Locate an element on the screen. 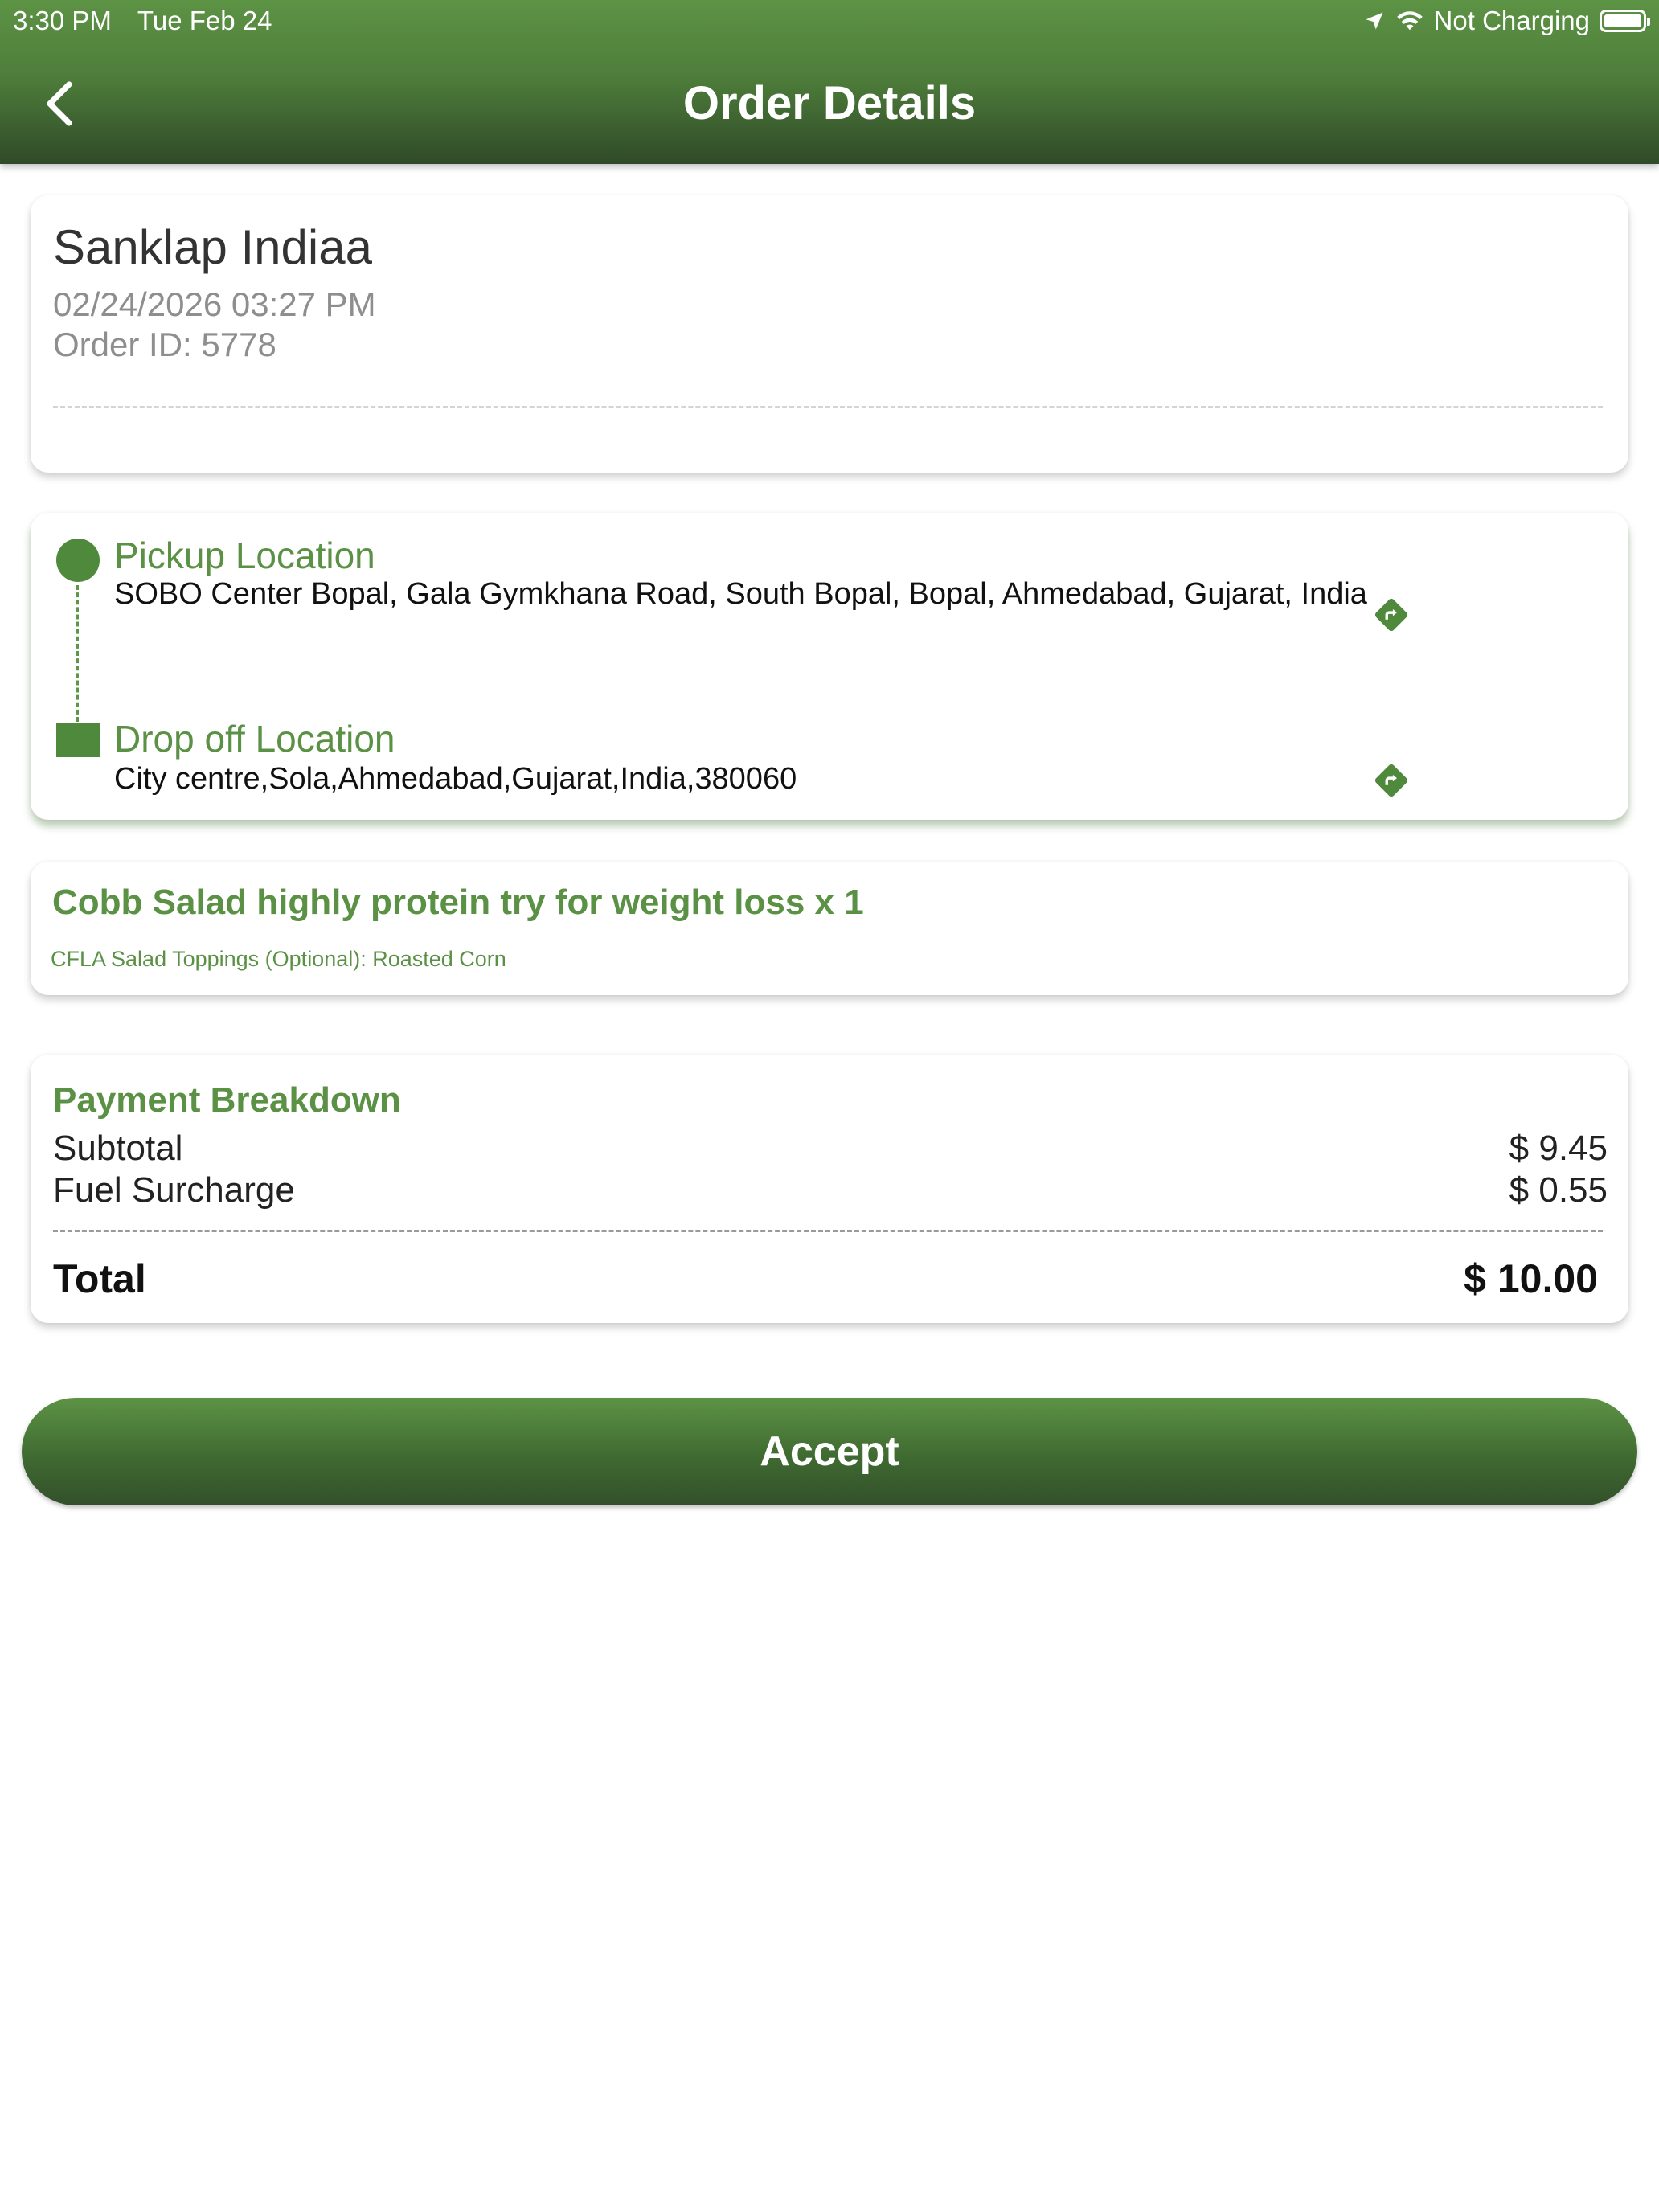  status-time: 3:30 PM is located at coordinates (62, 20).